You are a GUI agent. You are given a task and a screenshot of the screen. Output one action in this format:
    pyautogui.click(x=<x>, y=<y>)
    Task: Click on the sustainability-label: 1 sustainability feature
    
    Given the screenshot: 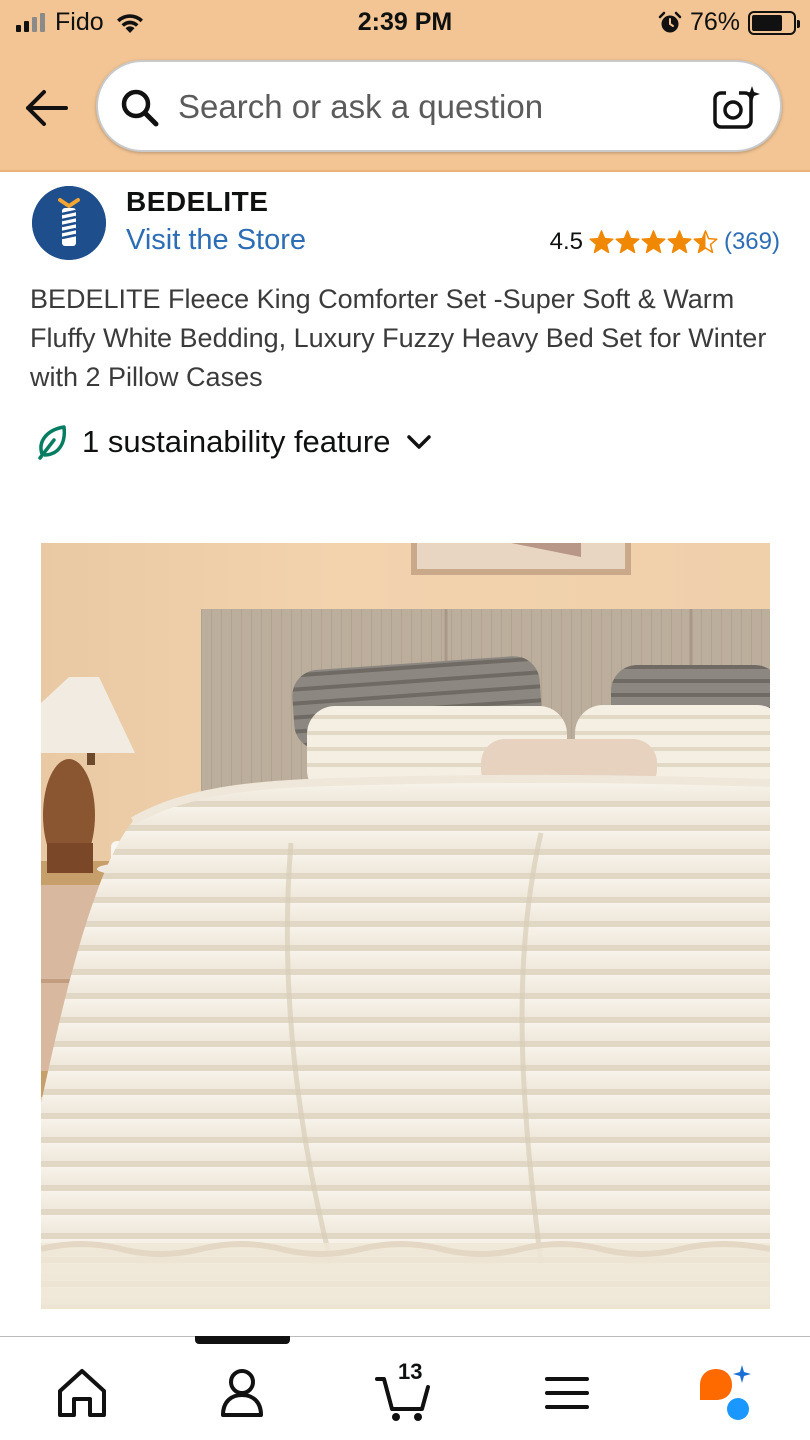 What is the action you would take?
    pyautogui.click(x=236, y=441)
    